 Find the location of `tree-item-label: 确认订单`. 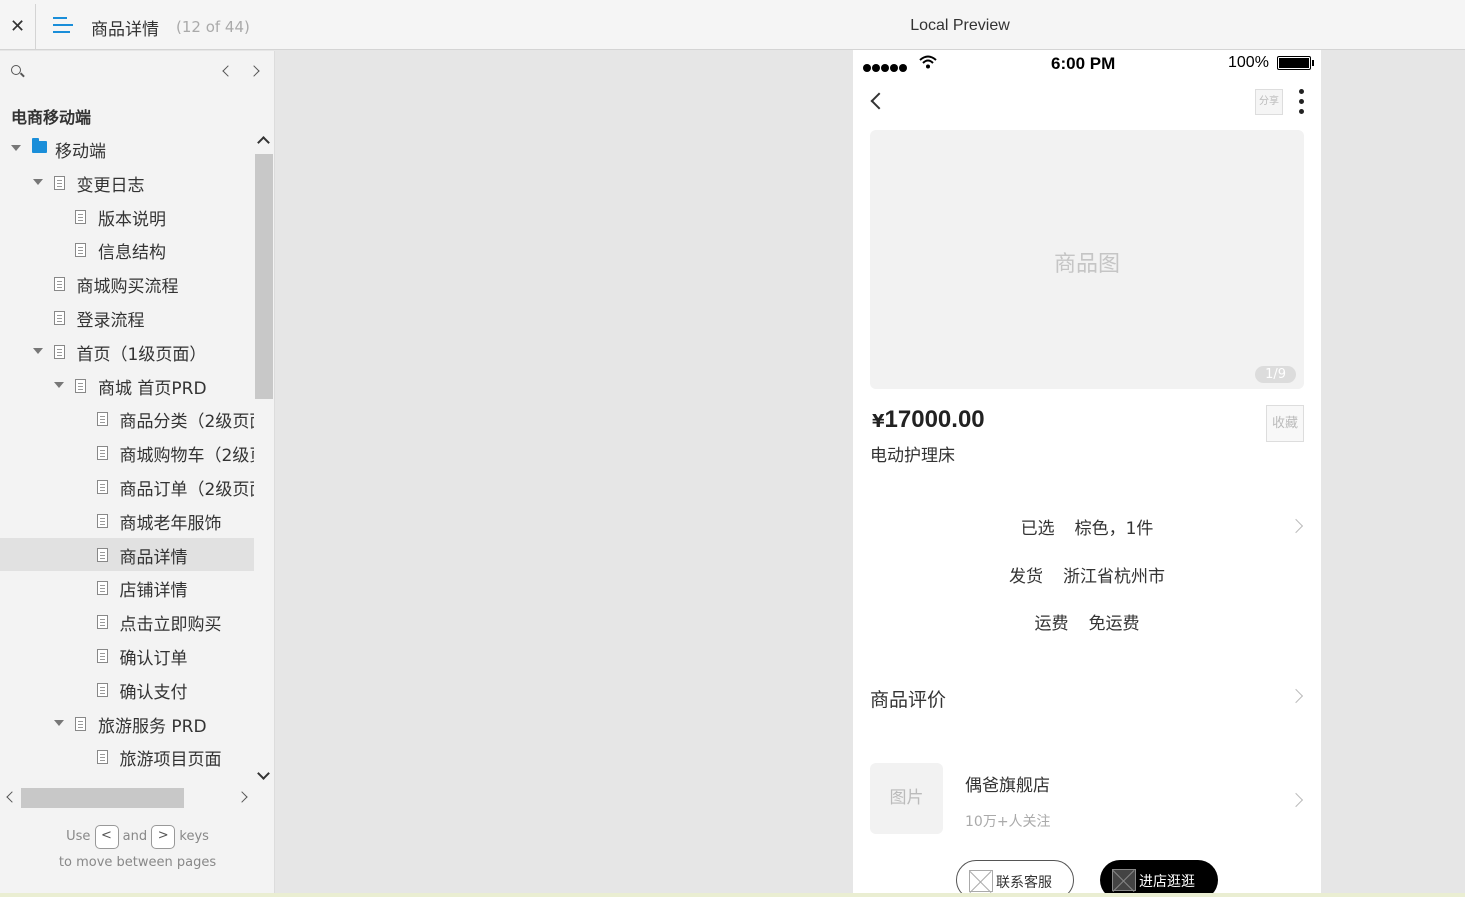

tree-item-label: 确认订单 is located at coordinates (153, 659).